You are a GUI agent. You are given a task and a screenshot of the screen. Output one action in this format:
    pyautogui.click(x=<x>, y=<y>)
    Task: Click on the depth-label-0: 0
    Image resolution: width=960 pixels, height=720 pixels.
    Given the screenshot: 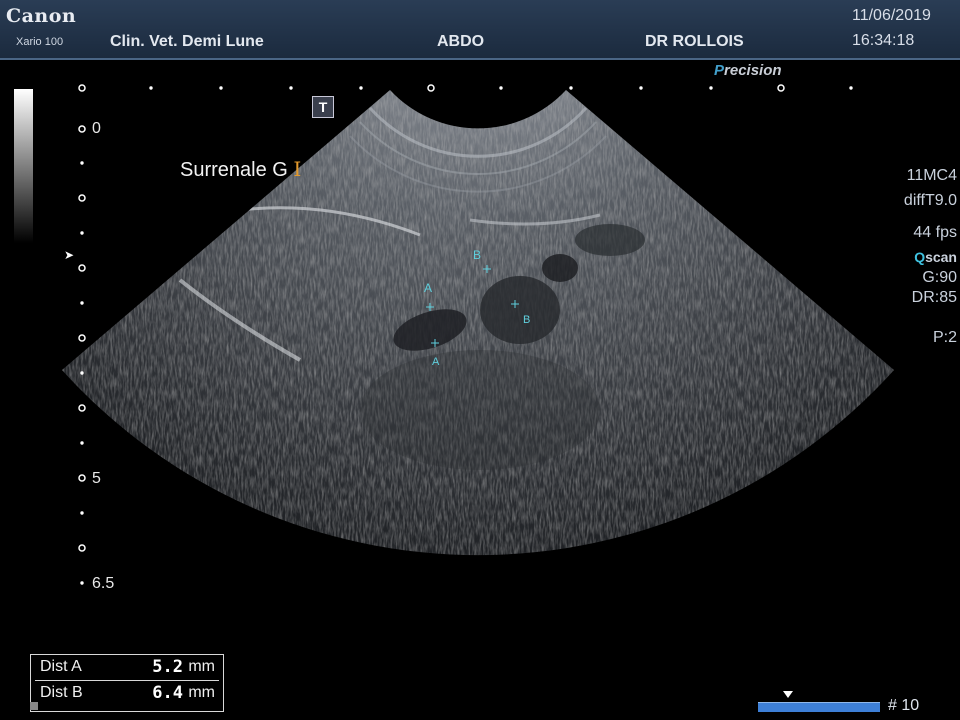 What is the action you would take?
    pyautogui.click(x=96, y=128)
    